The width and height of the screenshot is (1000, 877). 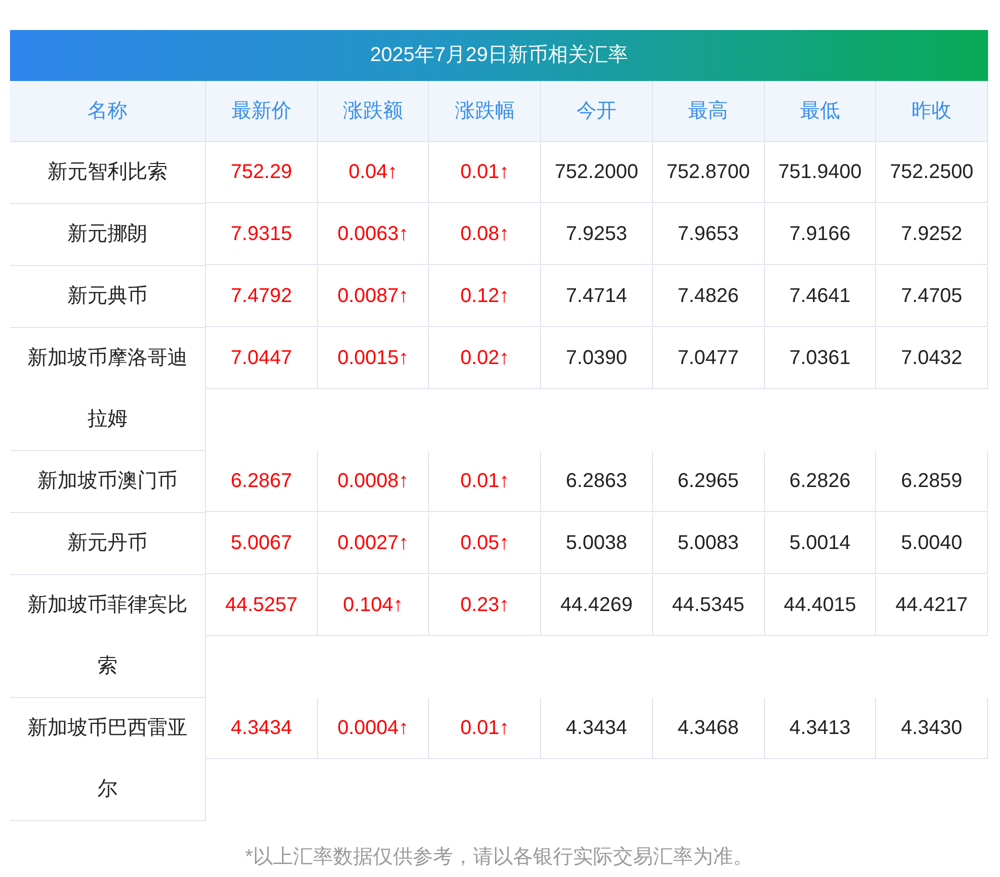 What do you see at coordinates (597, 172) in the screenshot?
I see `rate-cell: 752.2000` at bounding box center [597, 172].